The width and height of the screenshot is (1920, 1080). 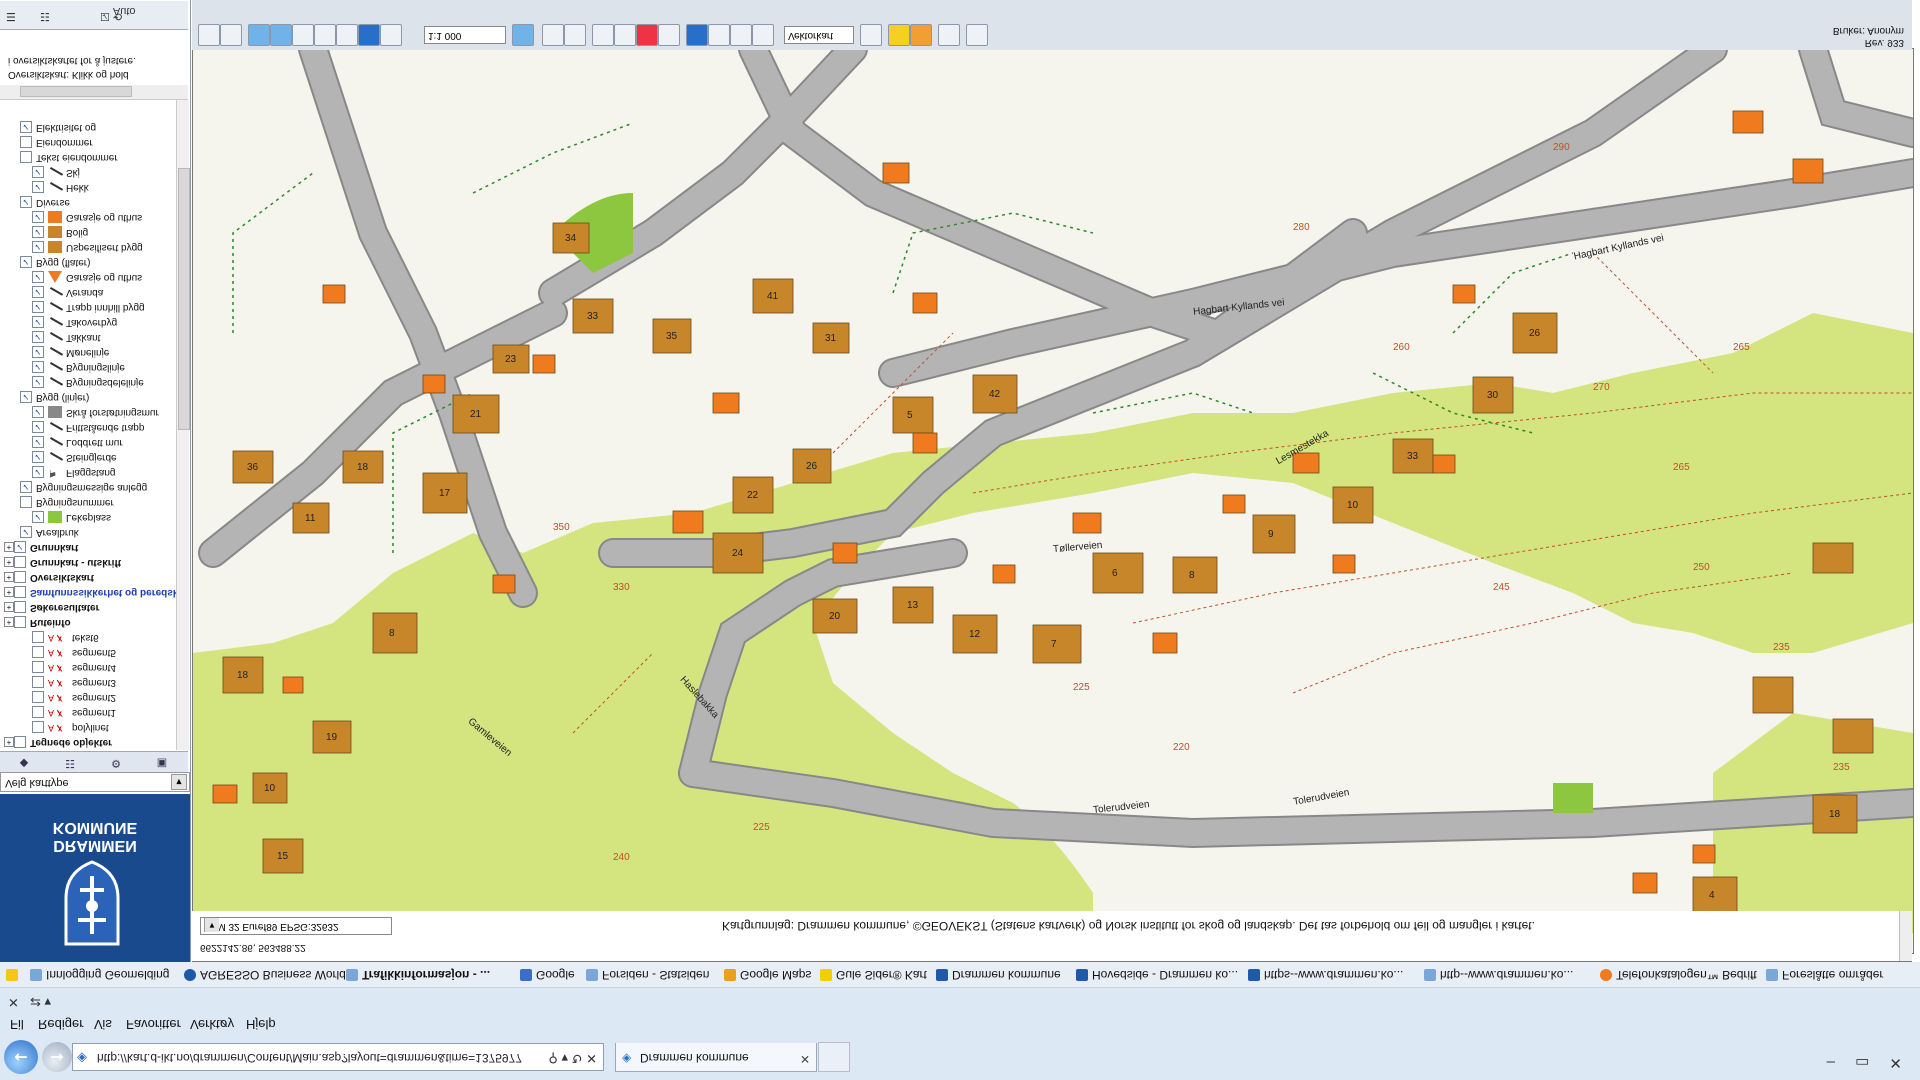 I want to click on bookmark-icon, so click(x=647, y=35).